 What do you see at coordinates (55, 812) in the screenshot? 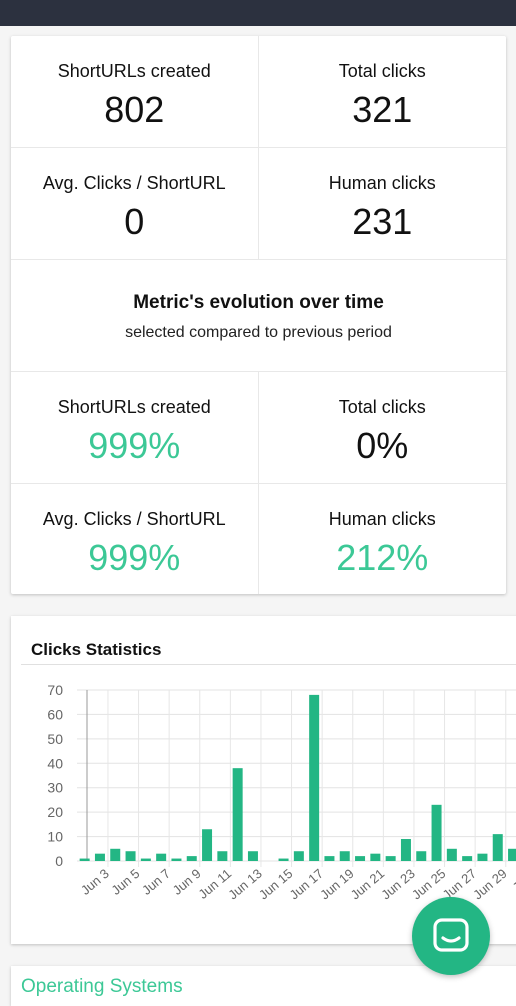
I see `y-tick-label: 20` at bounding box center [55, 812].